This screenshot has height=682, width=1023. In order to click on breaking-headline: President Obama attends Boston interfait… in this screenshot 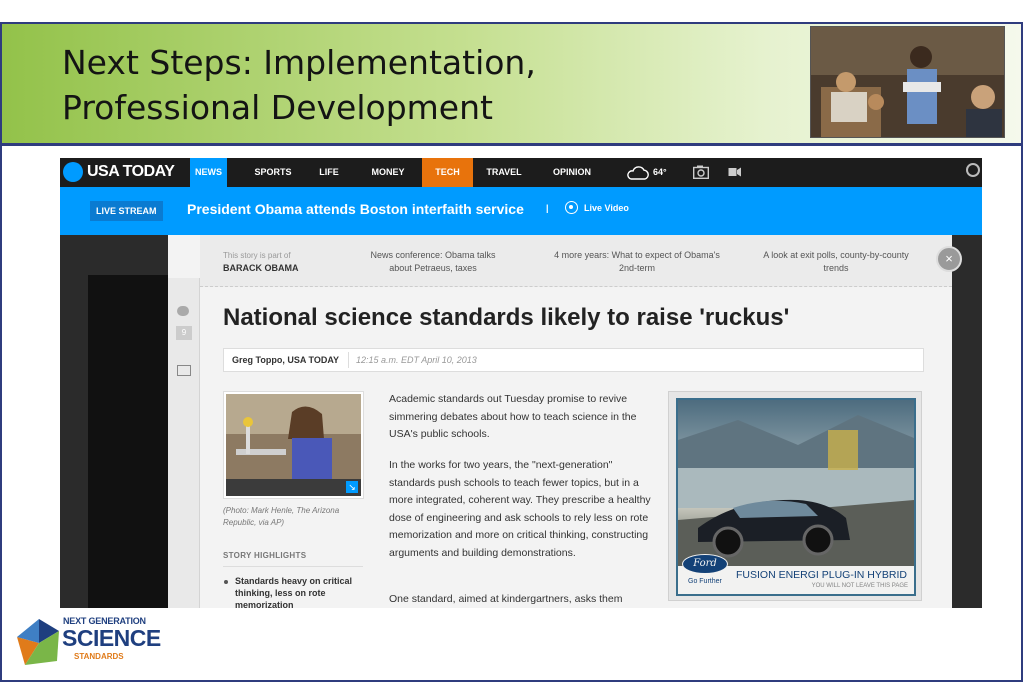, I will do `click(355, 209)`.